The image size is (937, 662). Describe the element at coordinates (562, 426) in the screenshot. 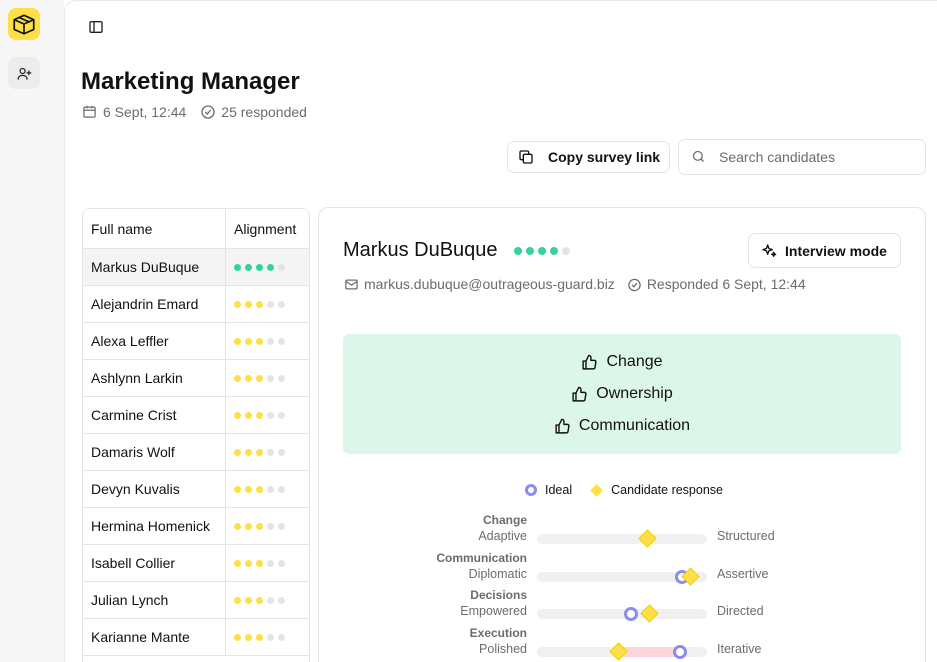

I see `thumbs-up-icon` at that location.